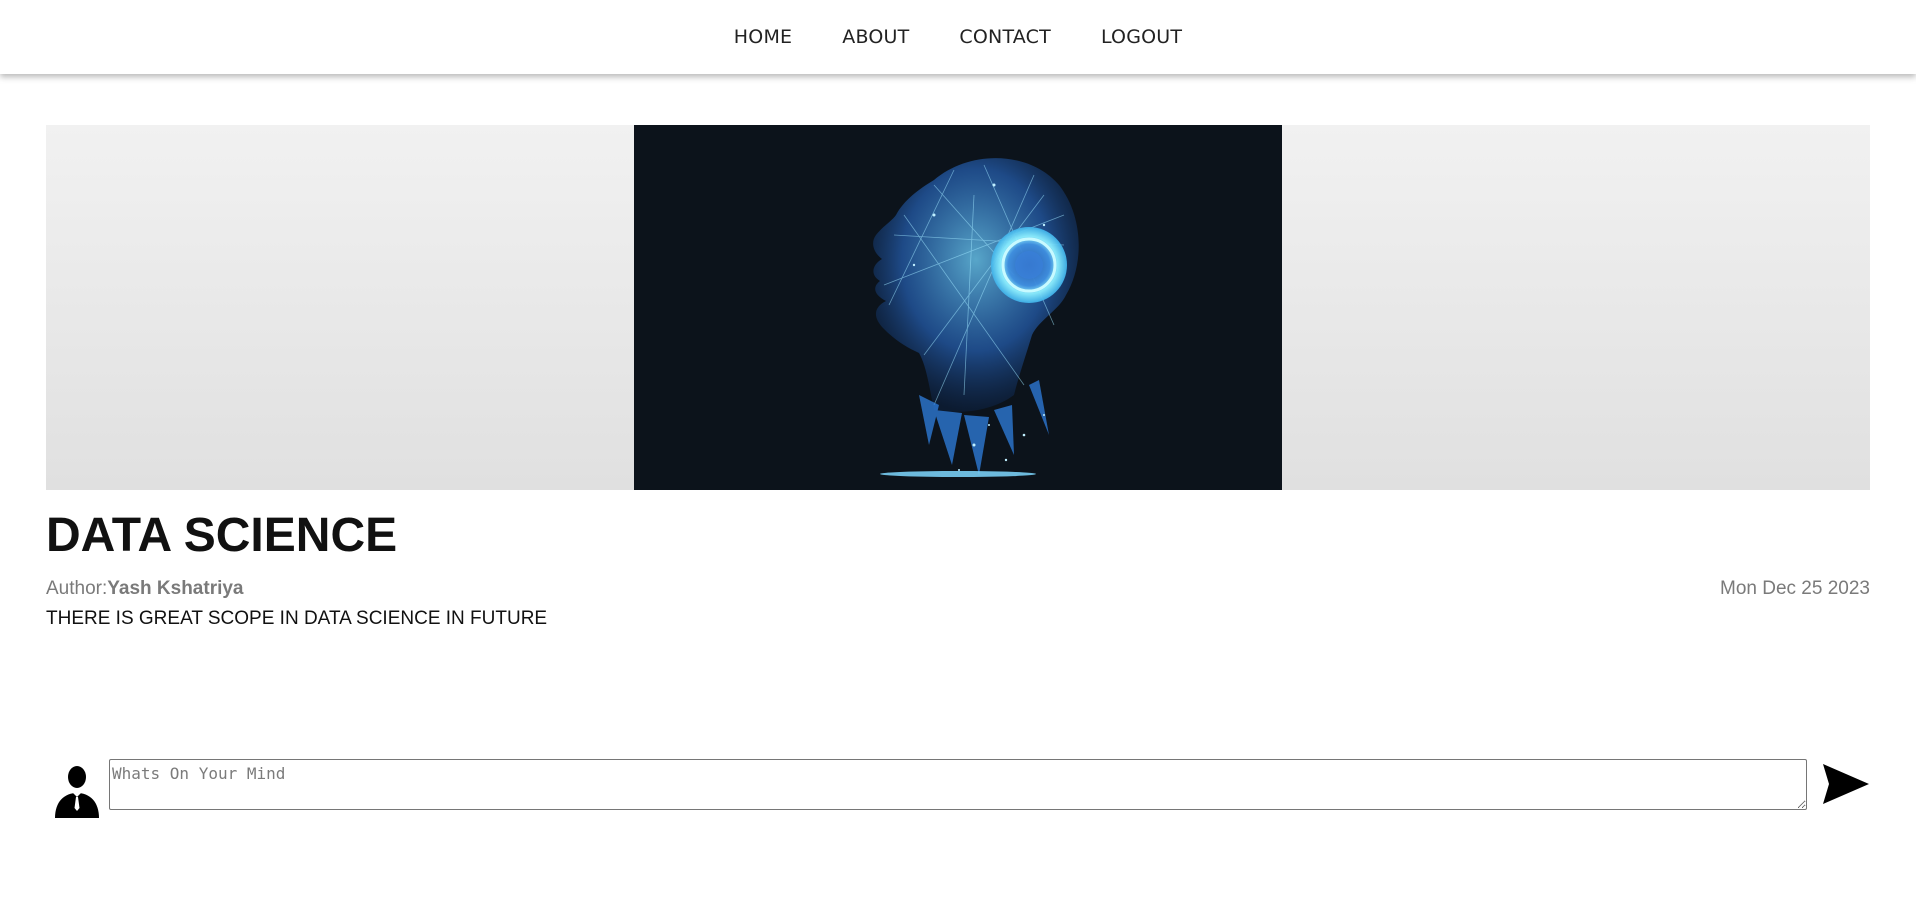 This screenshot has height=898, width=1916. What do you see at coordinates (1795, 588) in the screenshot?
I see `post-date: Mon Dec 25 2023` at bounding box center [1795, 588].